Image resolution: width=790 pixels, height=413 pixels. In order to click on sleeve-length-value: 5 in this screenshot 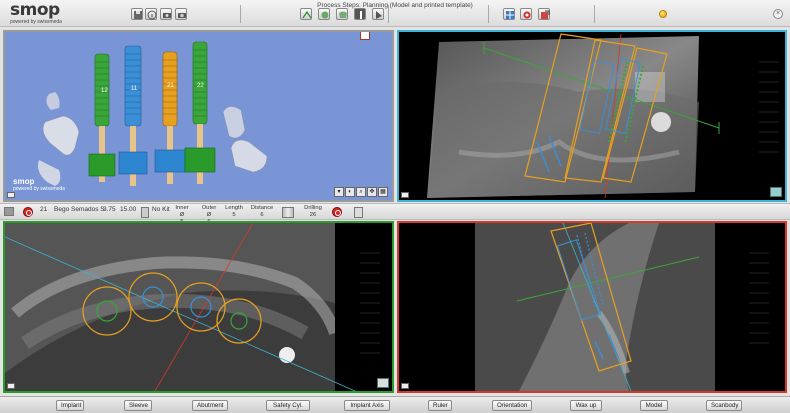, I will do `click(234, 215)`.